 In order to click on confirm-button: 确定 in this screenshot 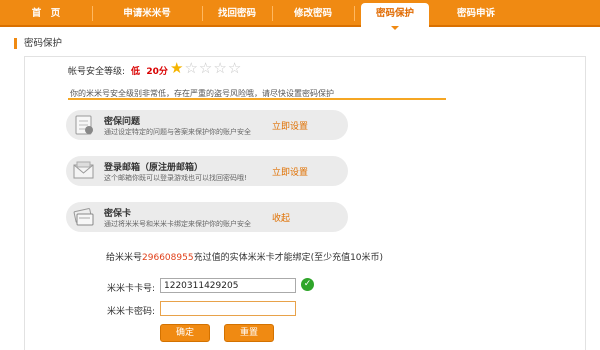, I will do `click(185, 333)`.